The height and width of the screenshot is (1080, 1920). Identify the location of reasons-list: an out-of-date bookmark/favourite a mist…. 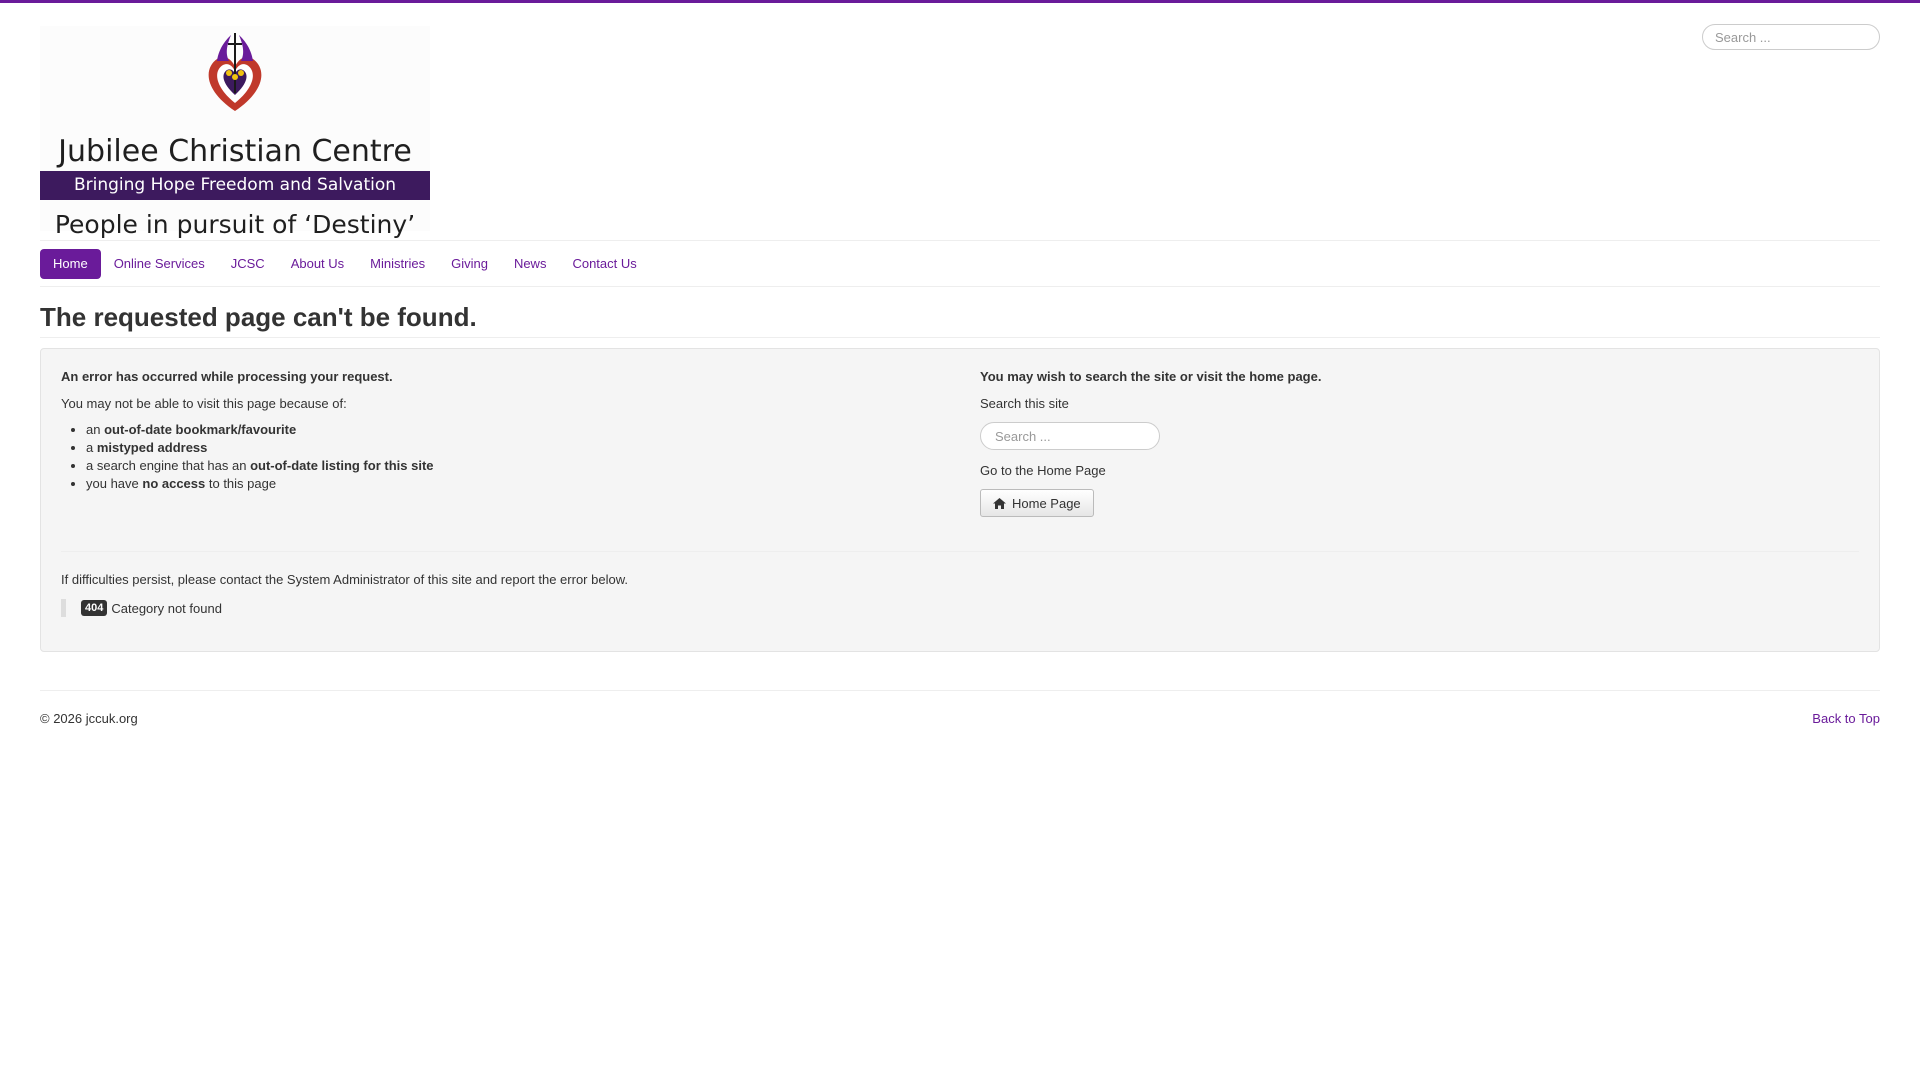
(501, 457).